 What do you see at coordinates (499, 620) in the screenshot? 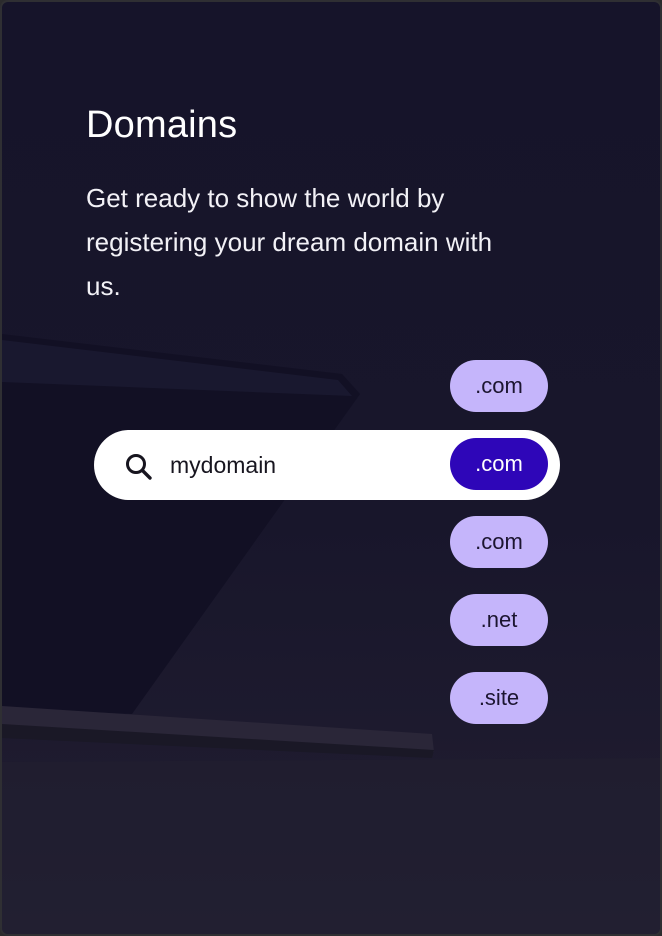
I see `extension-option-net: .net` at bounding box center [499, 620].